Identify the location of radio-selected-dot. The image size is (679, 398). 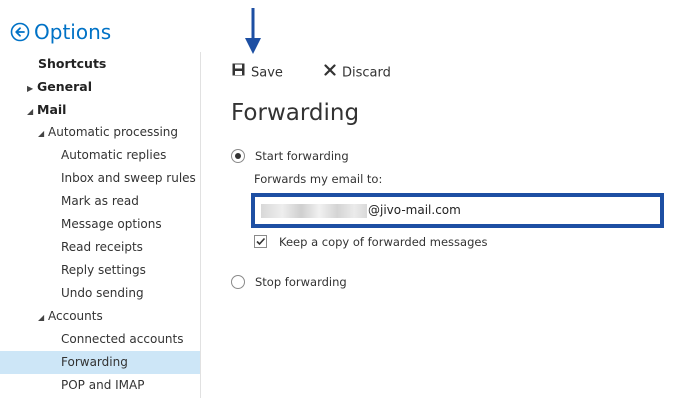
(238, 156).